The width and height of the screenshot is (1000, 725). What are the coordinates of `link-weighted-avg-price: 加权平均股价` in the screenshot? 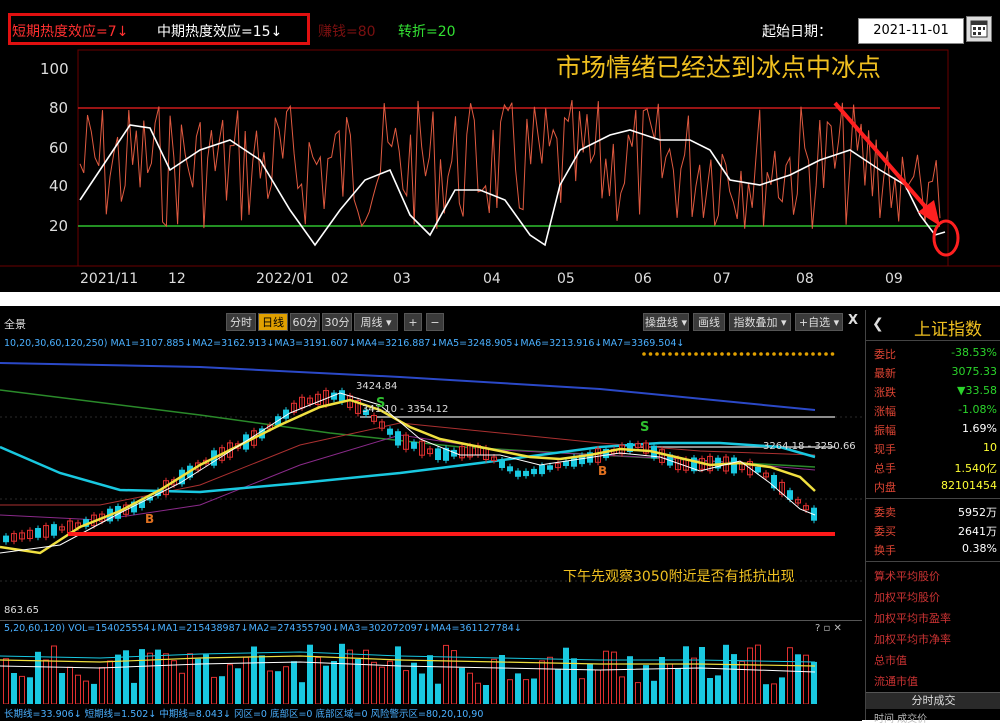 It's located at (907, 597).